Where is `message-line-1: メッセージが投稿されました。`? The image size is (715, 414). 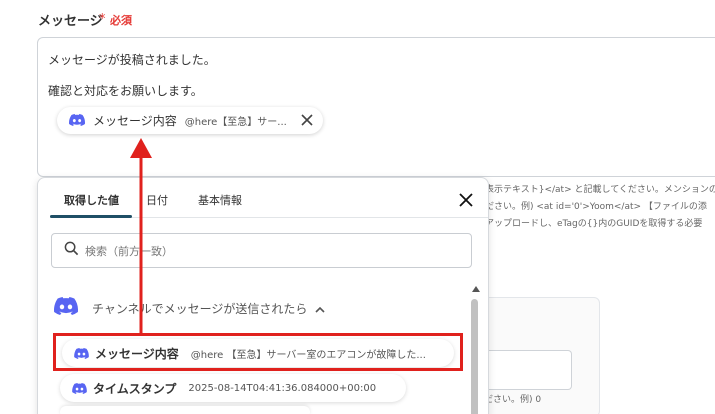 message-line-1: メッセージが投稿されました。 is located at coordinates (132, 60).